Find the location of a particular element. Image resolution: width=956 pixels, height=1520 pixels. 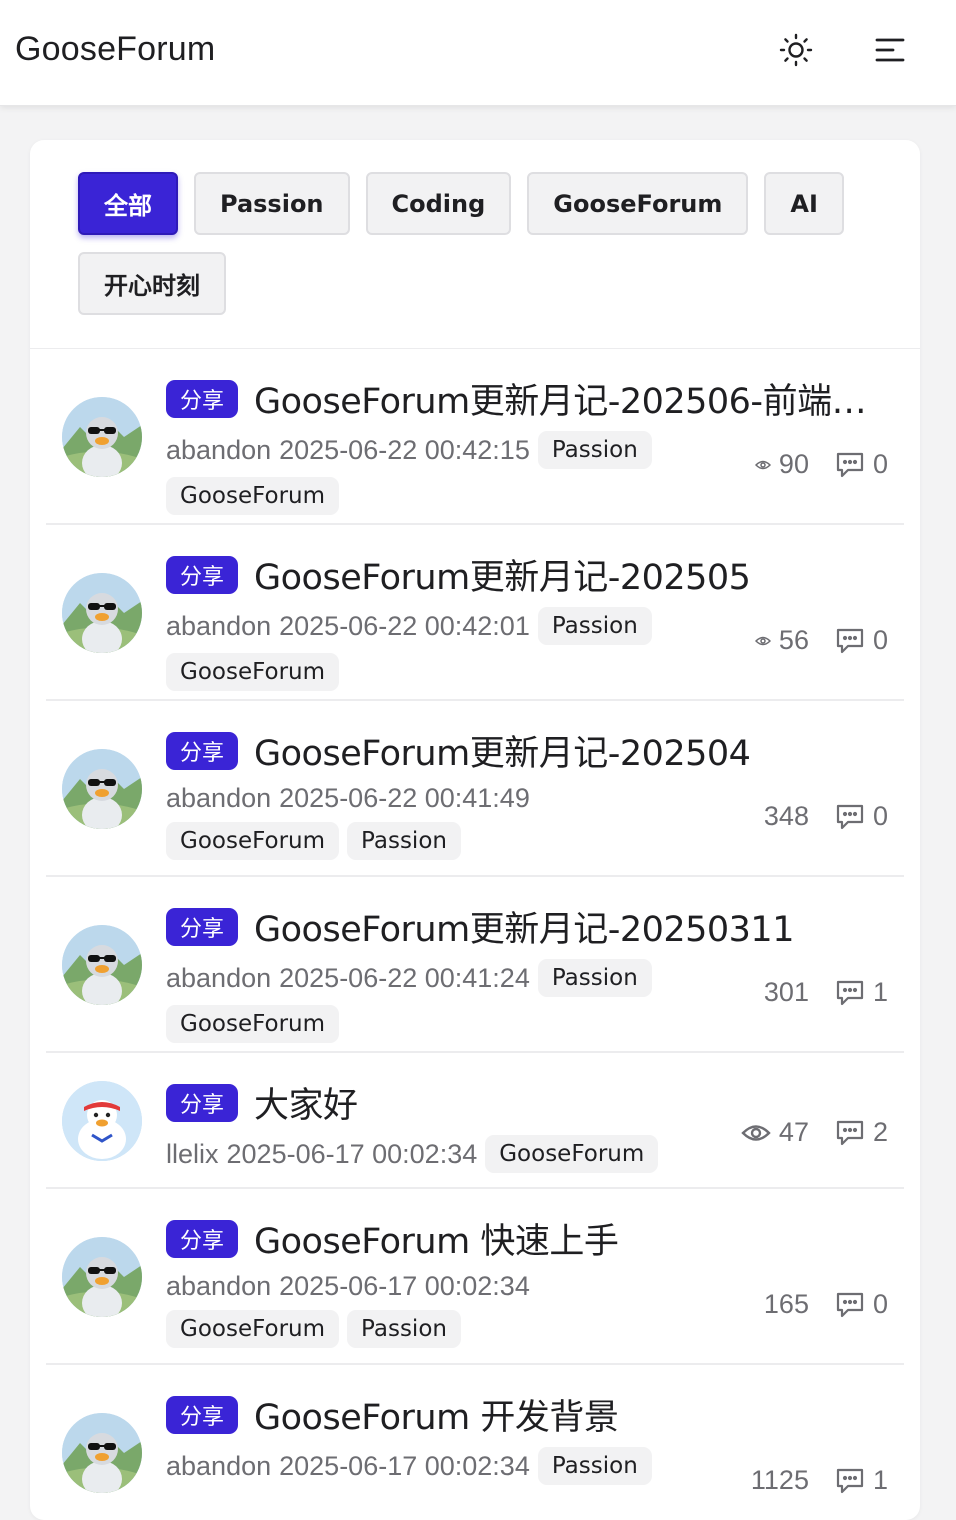

post-meta: llelix 2025-06-17 00:02:34 GooseForum is located at coordinates (446, 1154).